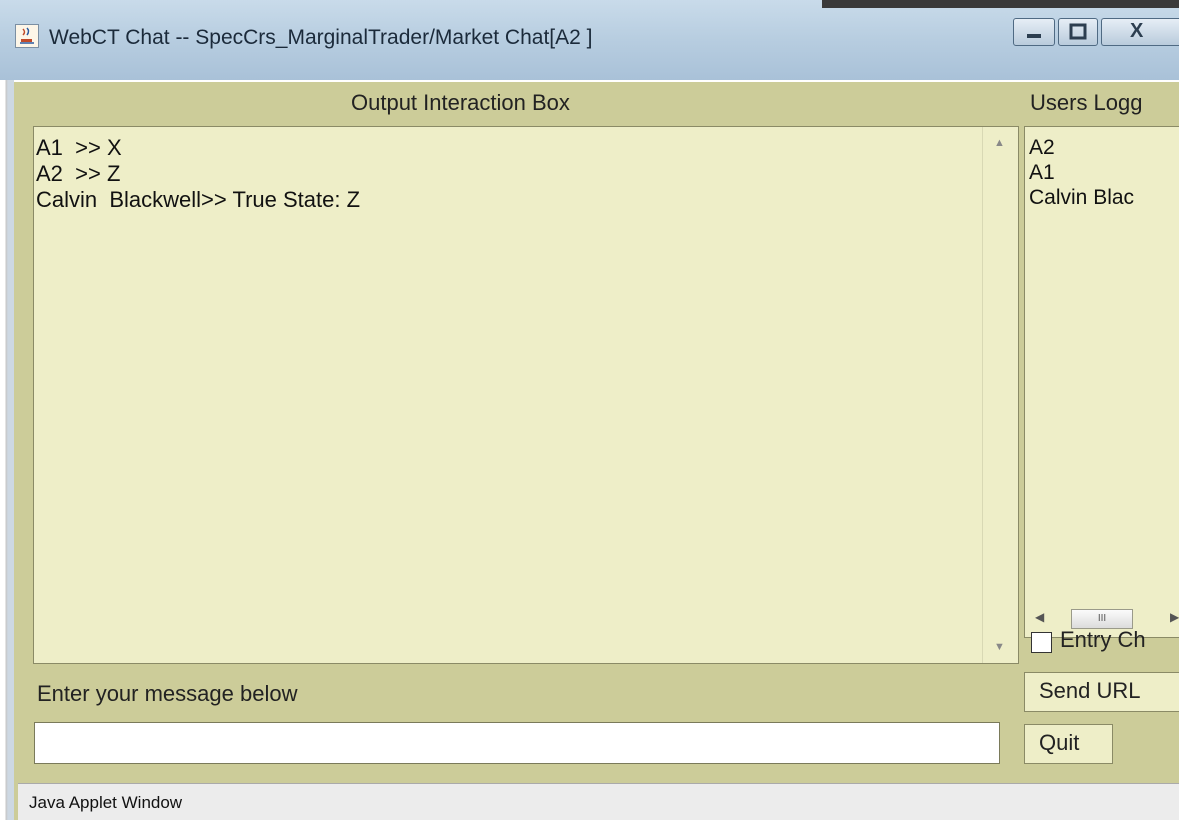 This screenshot has height=820, width=1179. What do you see at coordinates (1086, 102) in the screenshot?
I see `users-panel-heading: Users Logg` at bounding box center [1086, 102].